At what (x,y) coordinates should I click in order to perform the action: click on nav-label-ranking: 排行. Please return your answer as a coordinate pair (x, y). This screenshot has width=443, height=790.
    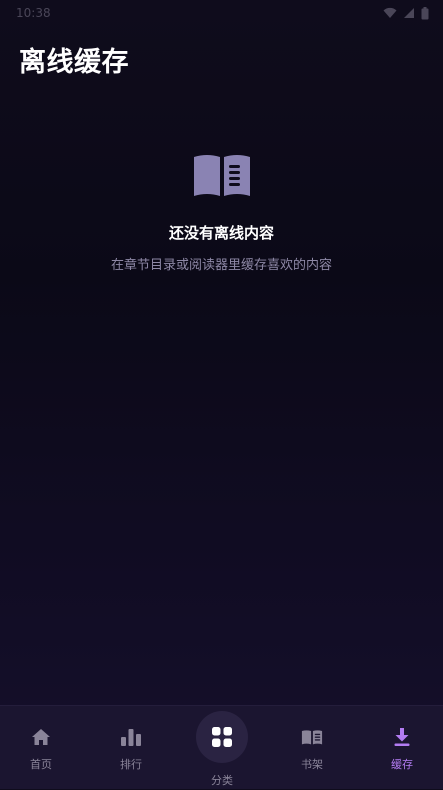
    Looking at the image, I should click on (131, 764).